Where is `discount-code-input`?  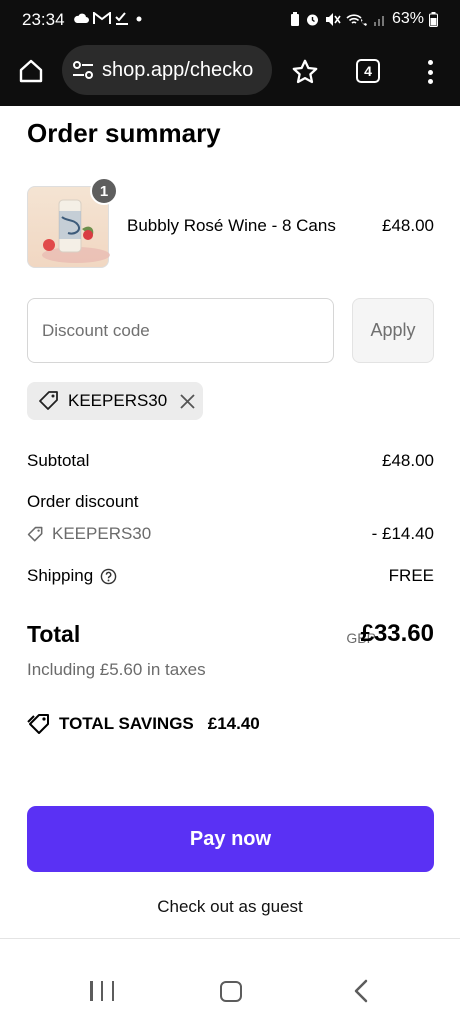 discount-code-input is located at coordinates (180, 330).